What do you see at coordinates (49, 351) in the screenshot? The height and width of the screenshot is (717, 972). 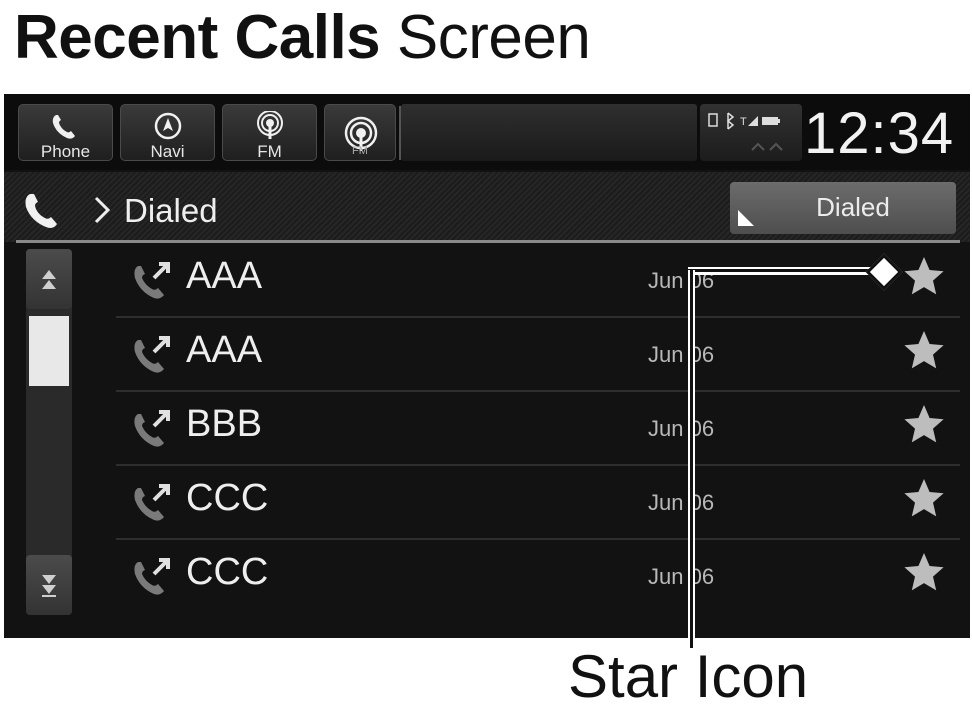 I see `scroll-thumb` at bounding box center [49, 351].